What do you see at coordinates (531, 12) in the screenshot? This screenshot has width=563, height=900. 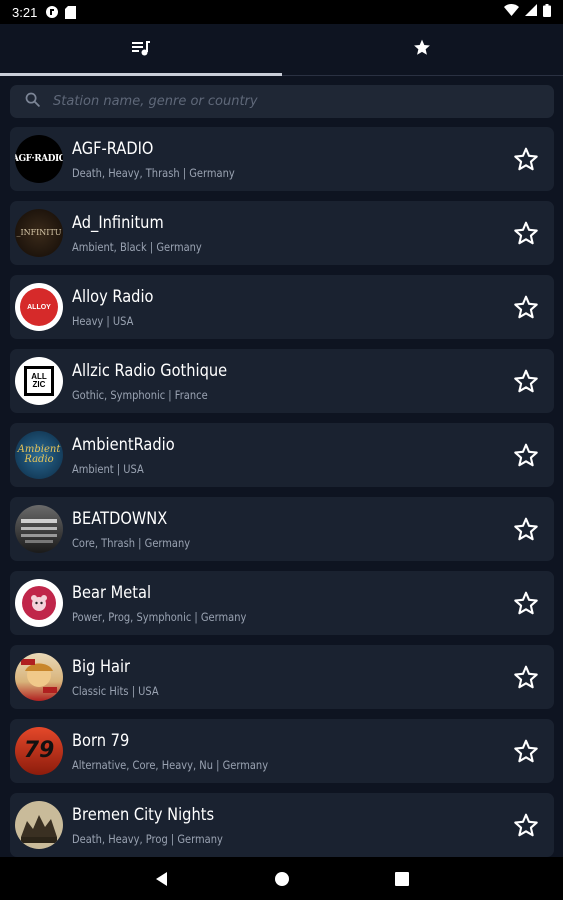 I see `cellular-signal-icon` at bounding box center [531, 12].